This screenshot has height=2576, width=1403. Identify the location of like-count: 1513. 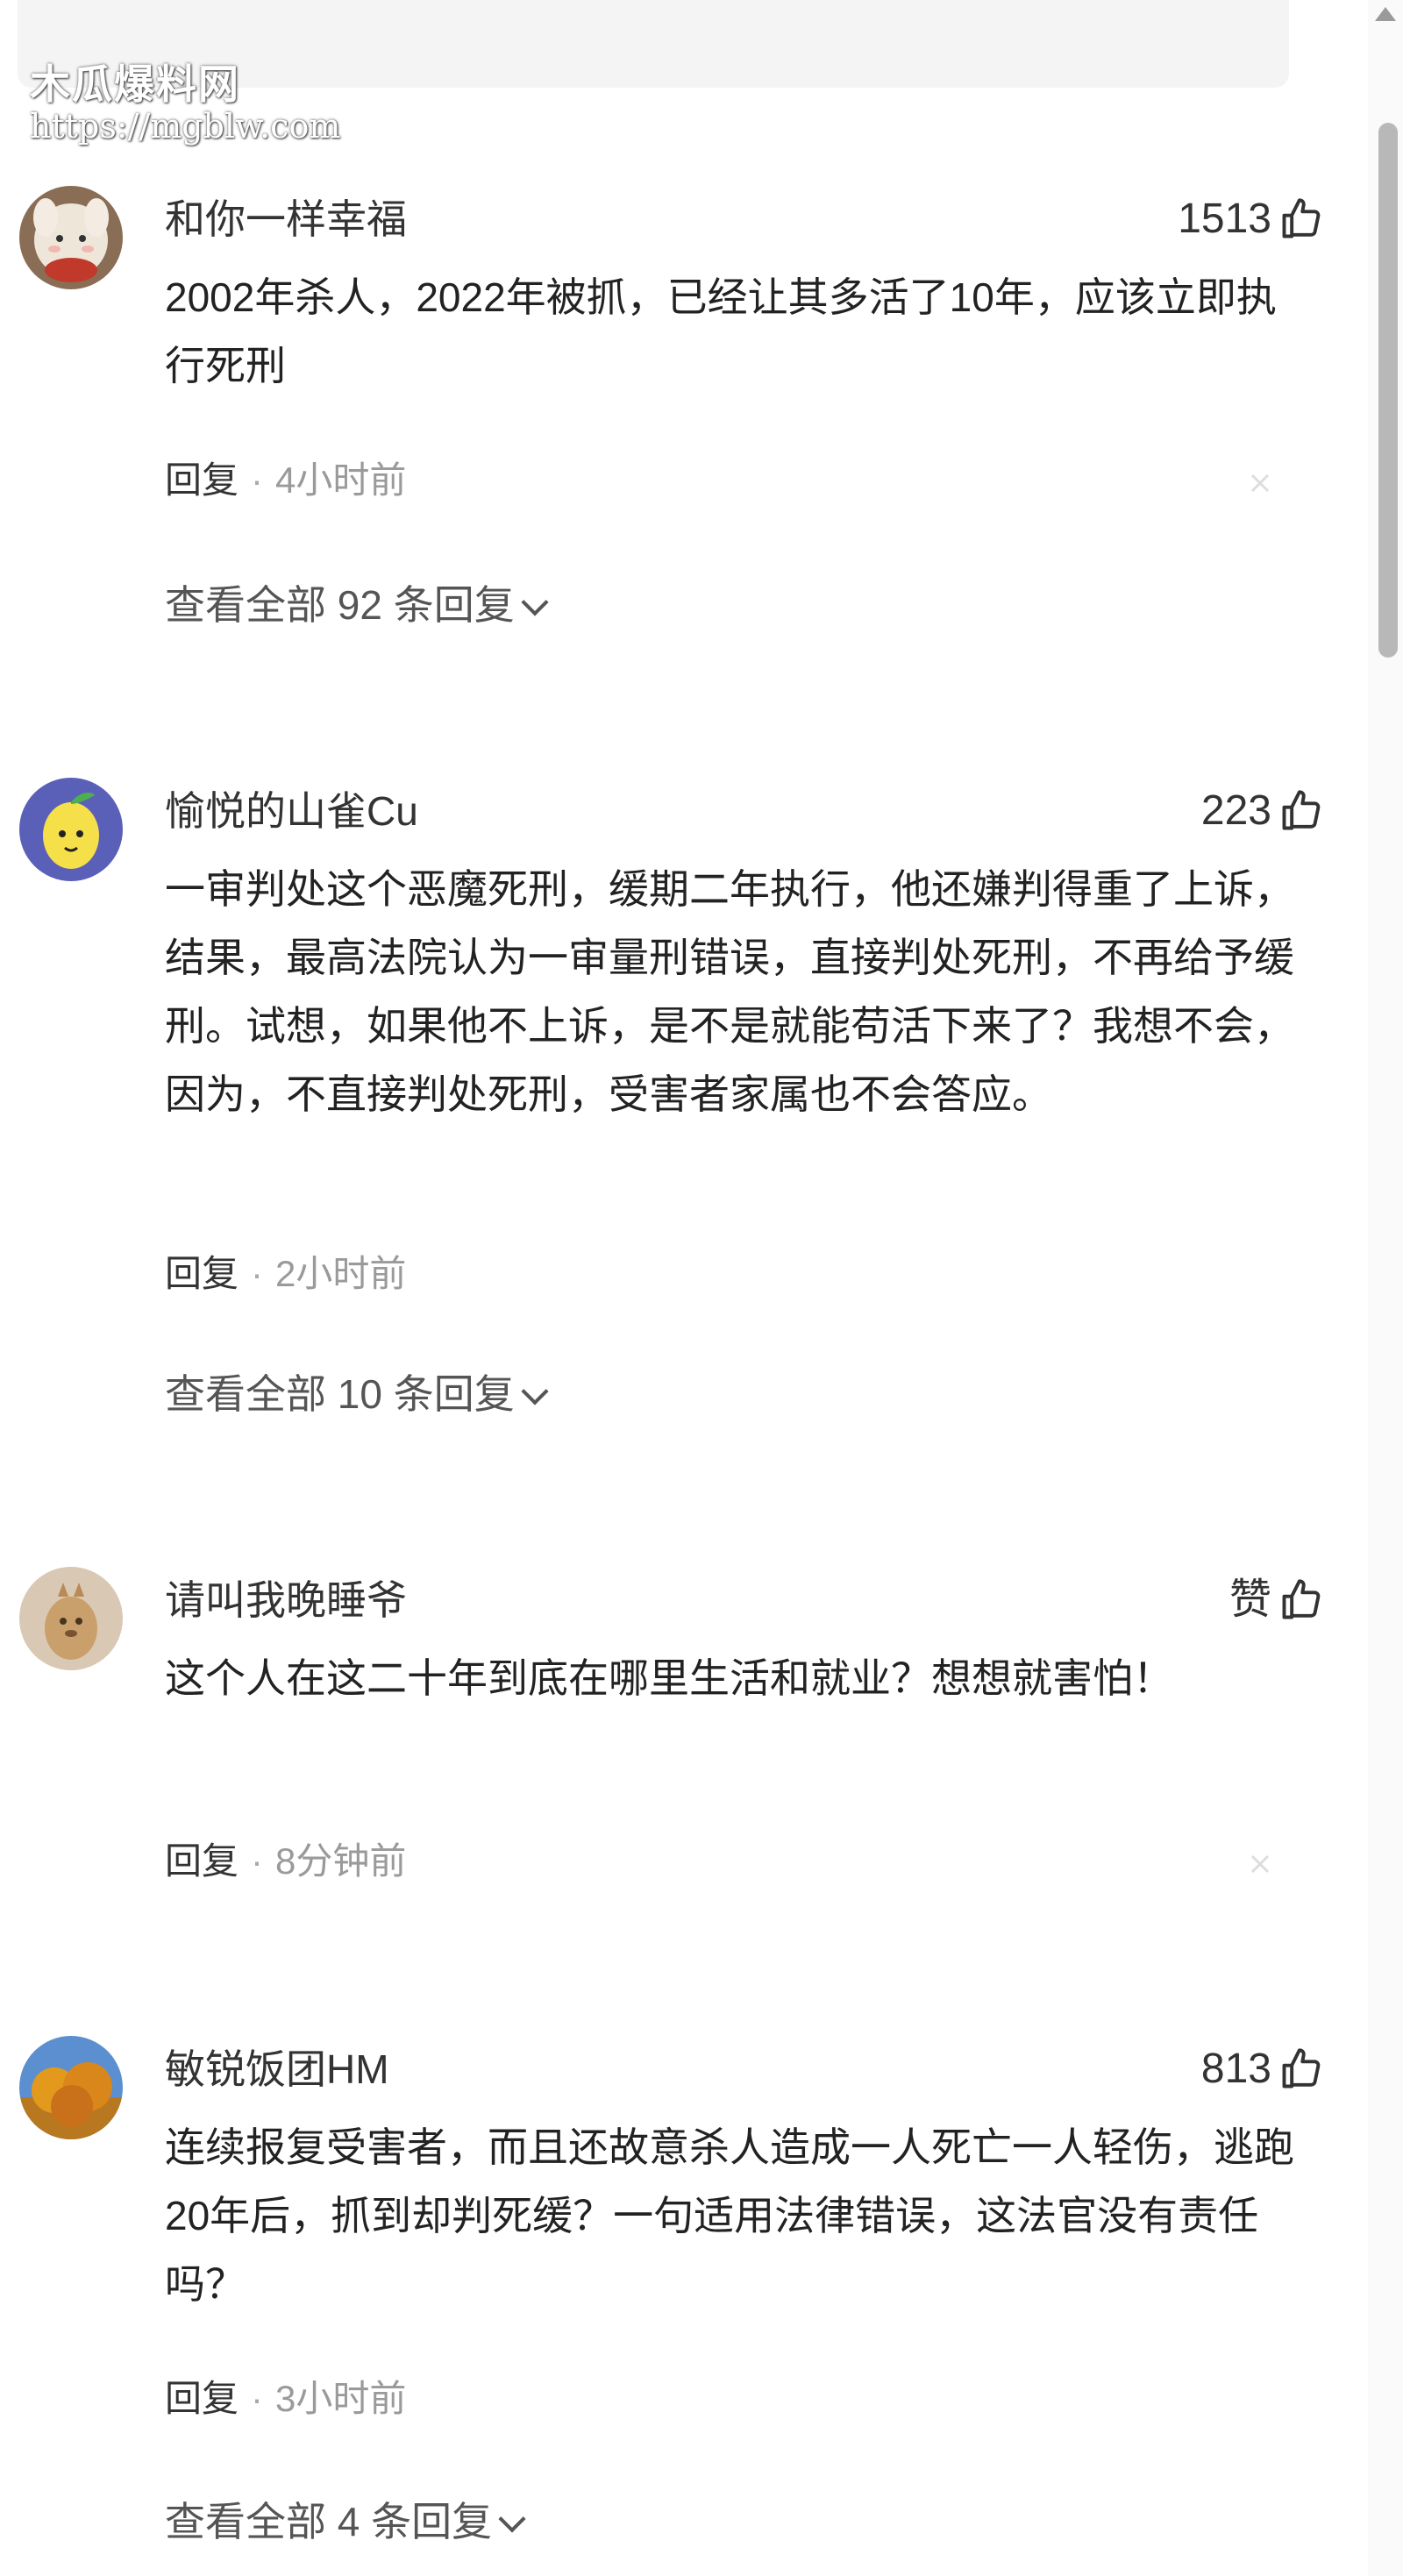
(1224, 219).